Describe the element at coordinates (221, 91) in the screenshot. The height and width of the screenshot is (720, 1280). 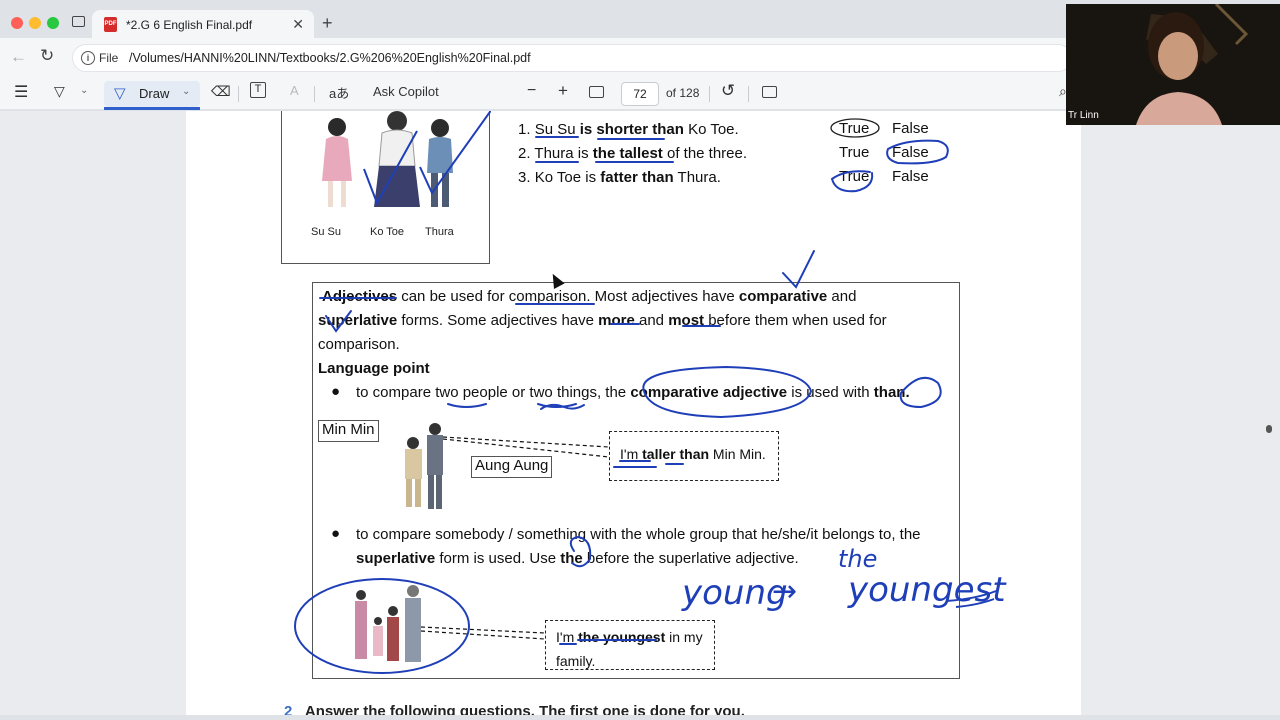
I see `eraser-icon: ⌫` at that location.